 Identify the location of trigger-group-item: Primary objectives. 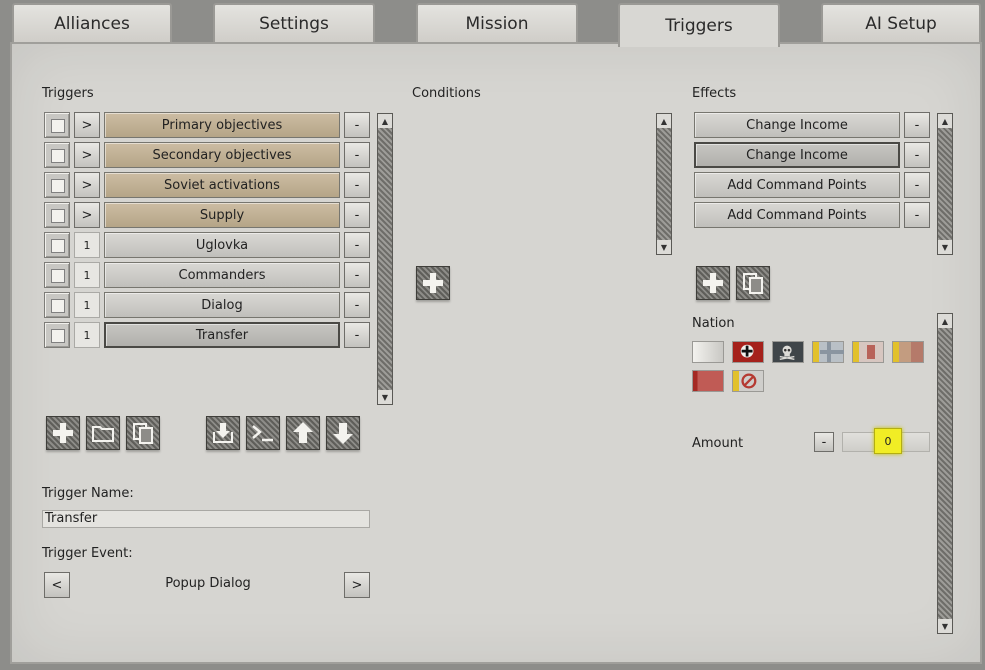
(222, 125).